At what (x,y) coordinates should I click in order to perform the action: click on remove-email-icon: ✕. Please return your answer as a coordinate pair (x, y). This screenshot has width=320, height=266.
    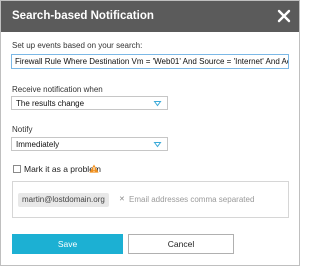
    Looking at the image, I should click on (122, 199).